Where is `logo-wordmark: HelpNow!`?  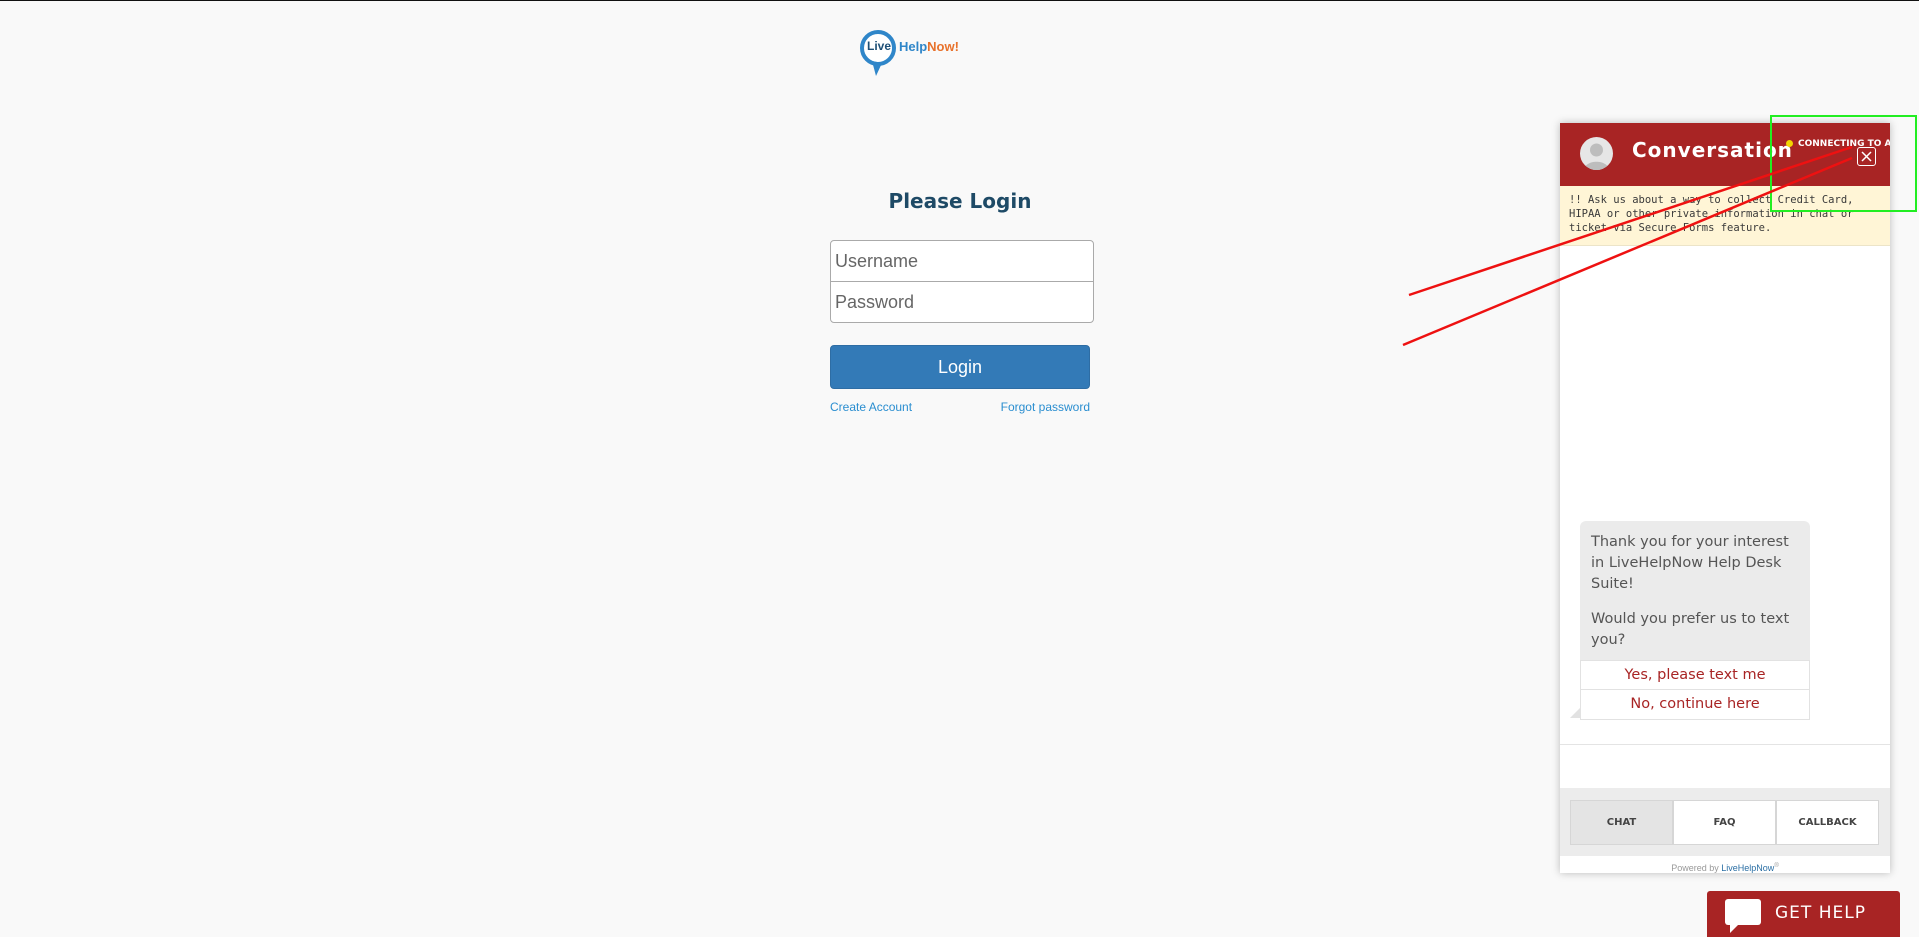 logo-wordmark: HelpNow! is located at coordinates (929, 46).